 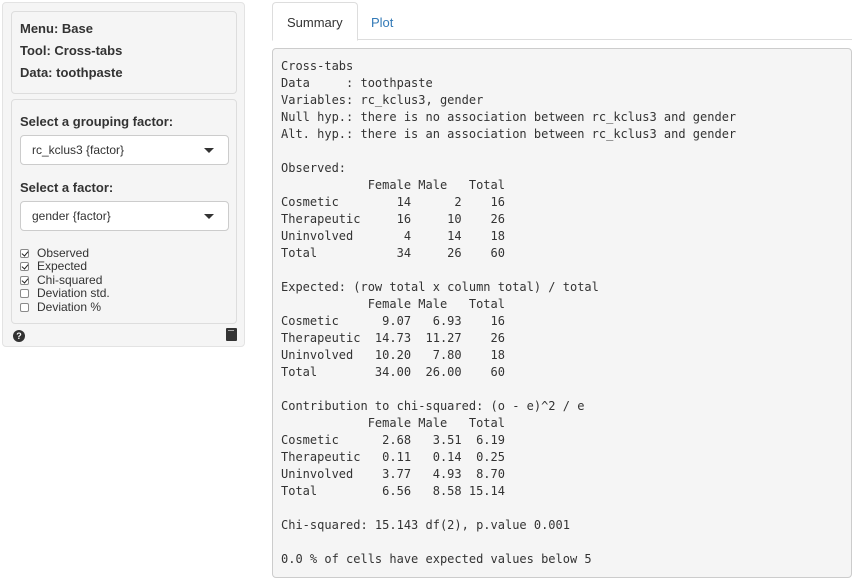 What do you see at coordinates (393, 236) in the screenshot?
I see `output-line: Uninvolved 4 14 18` at bounding box center [393, 236].